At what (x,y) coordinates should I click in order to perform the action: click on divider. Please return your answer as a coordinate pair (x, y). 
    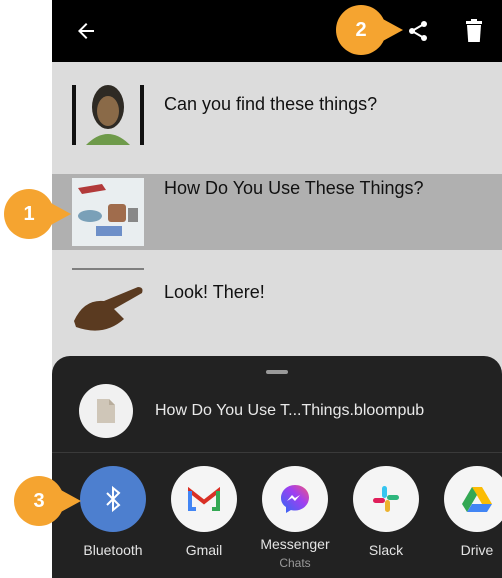
    Looking at the image, I should click on (277, 452).